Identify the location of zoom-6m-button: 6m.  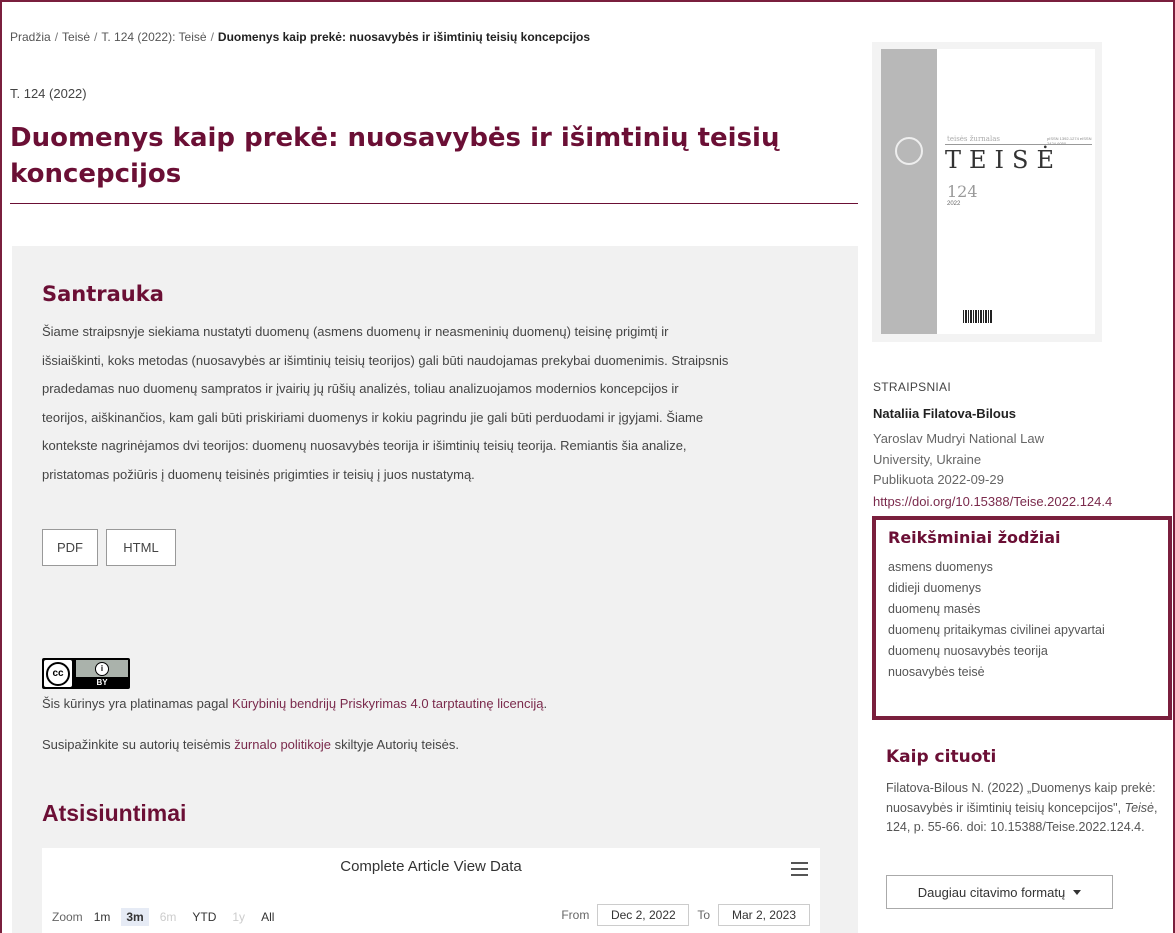
(168, 917).